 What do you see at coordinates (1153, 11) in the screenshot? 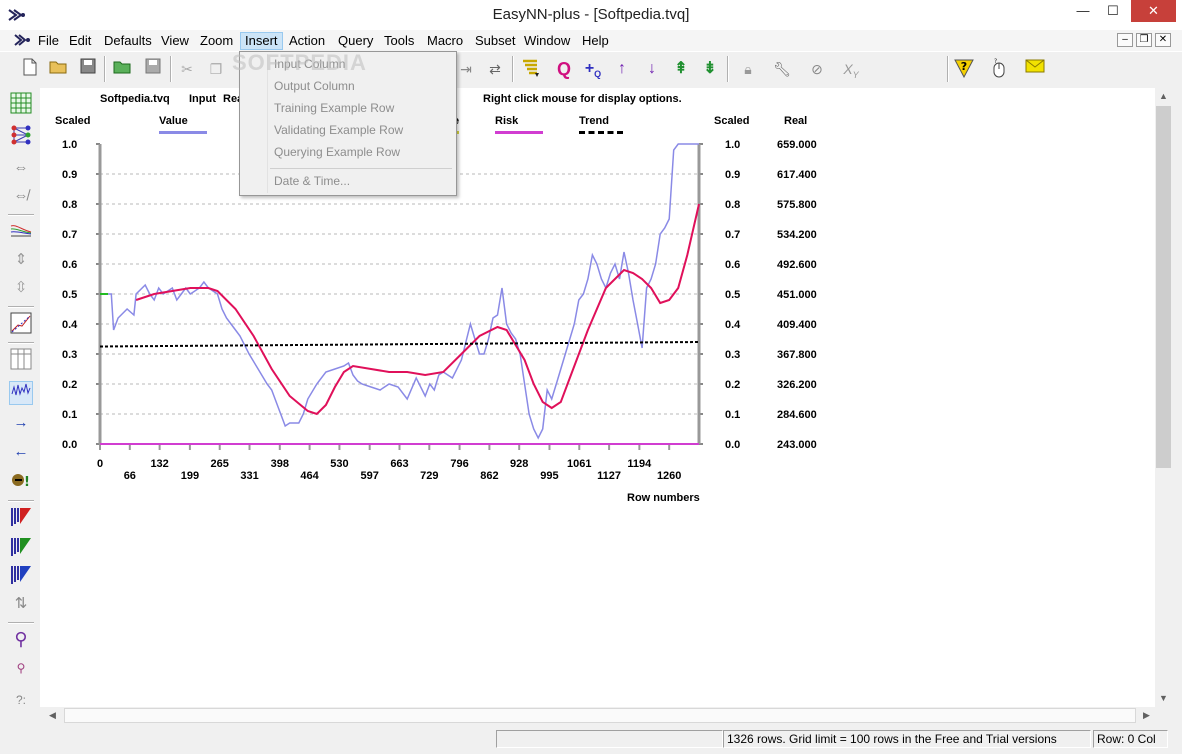
I see `close-button: ✕` at bounding box center [1153, 11].